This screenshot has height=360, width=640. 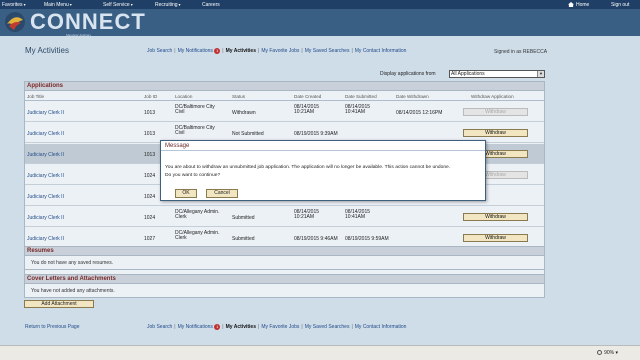 What do you see at coordinates (222, 193) in the screenshot?
I see `cancel-button: Cancel` at bounding box center [222, 193].